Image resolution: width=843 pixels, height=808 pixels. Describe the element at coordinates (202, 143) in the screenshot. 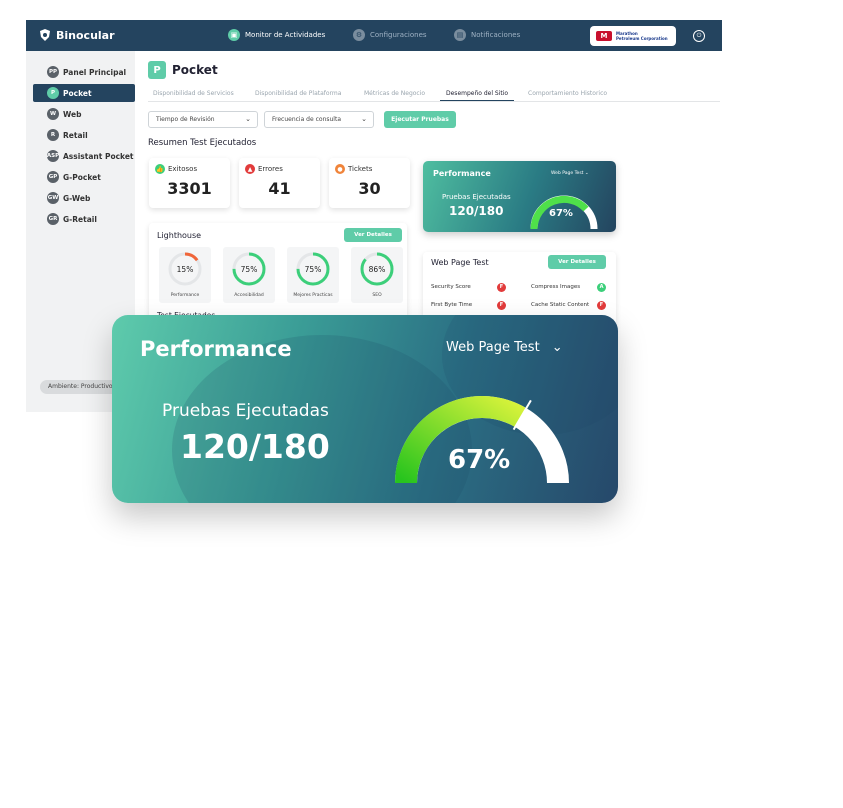

I see `summary-title: Resumen Test Ejecutados` at that location.